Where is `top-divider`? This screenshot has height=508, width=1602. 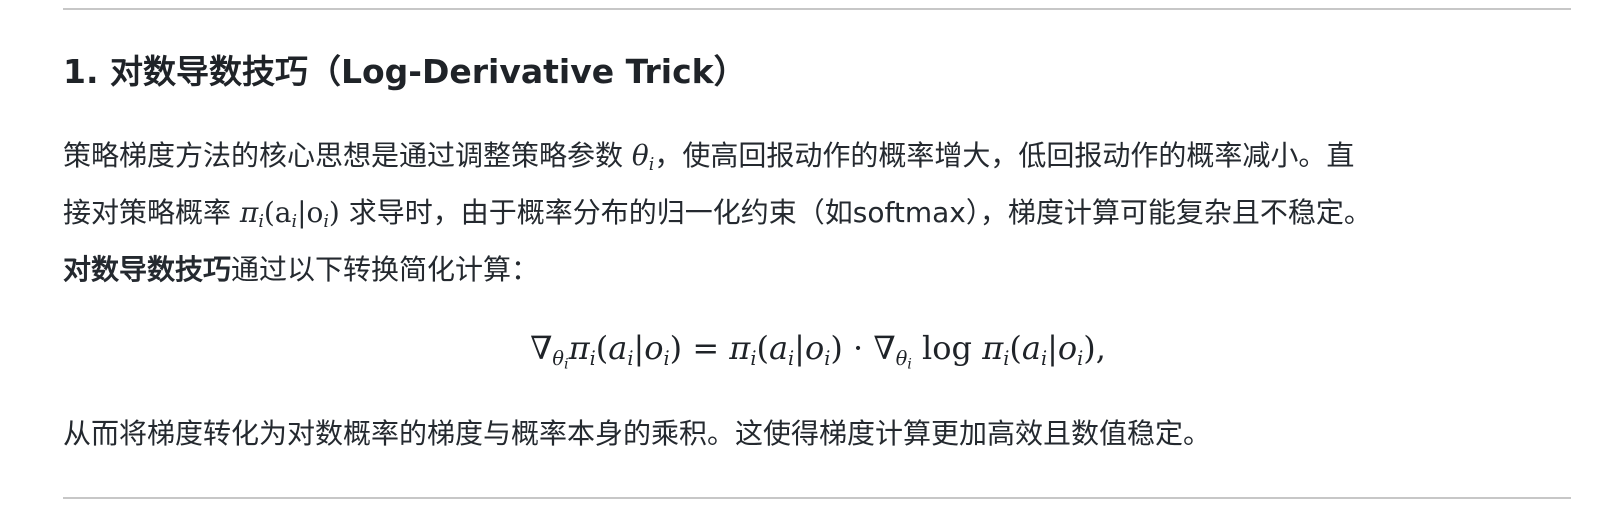
top-divider is located at coordinates (817, 9).